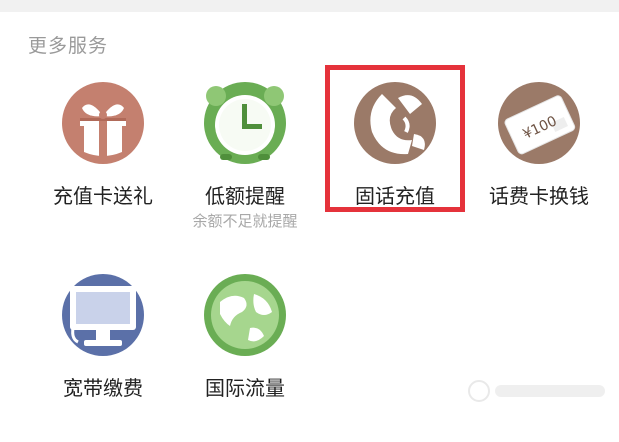 This screenshot has width=619, height=442. I want to click on service-label: 充值卡送礼, so click(103, 196).